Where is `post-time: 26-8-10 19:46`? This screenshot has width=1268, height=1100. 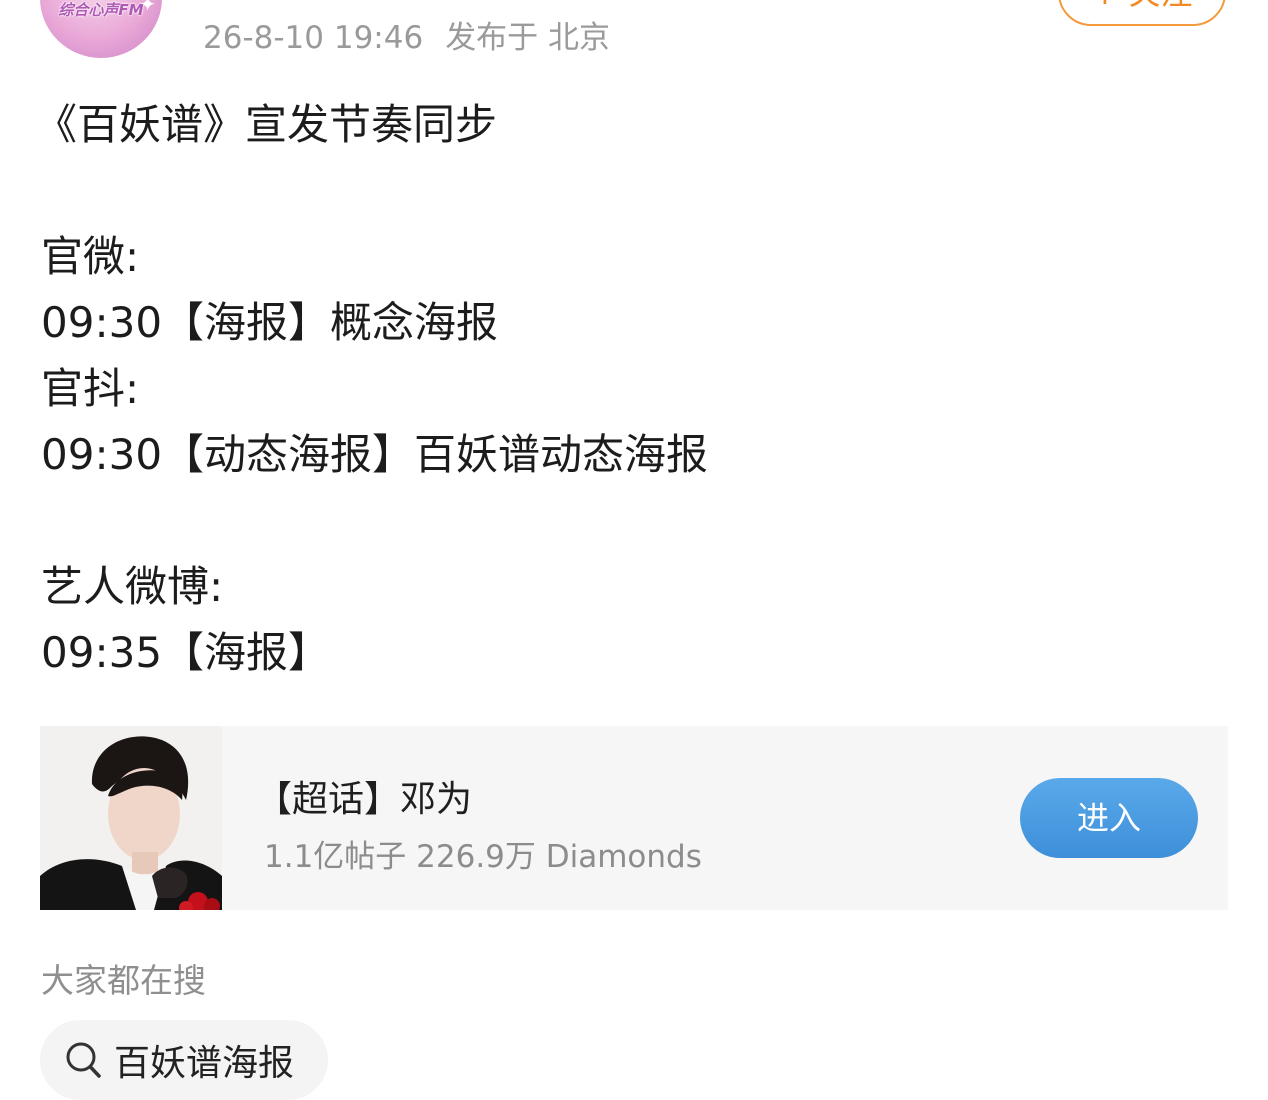 post-time: 26-8-10 19:46 is located at coordinates (313, 38).